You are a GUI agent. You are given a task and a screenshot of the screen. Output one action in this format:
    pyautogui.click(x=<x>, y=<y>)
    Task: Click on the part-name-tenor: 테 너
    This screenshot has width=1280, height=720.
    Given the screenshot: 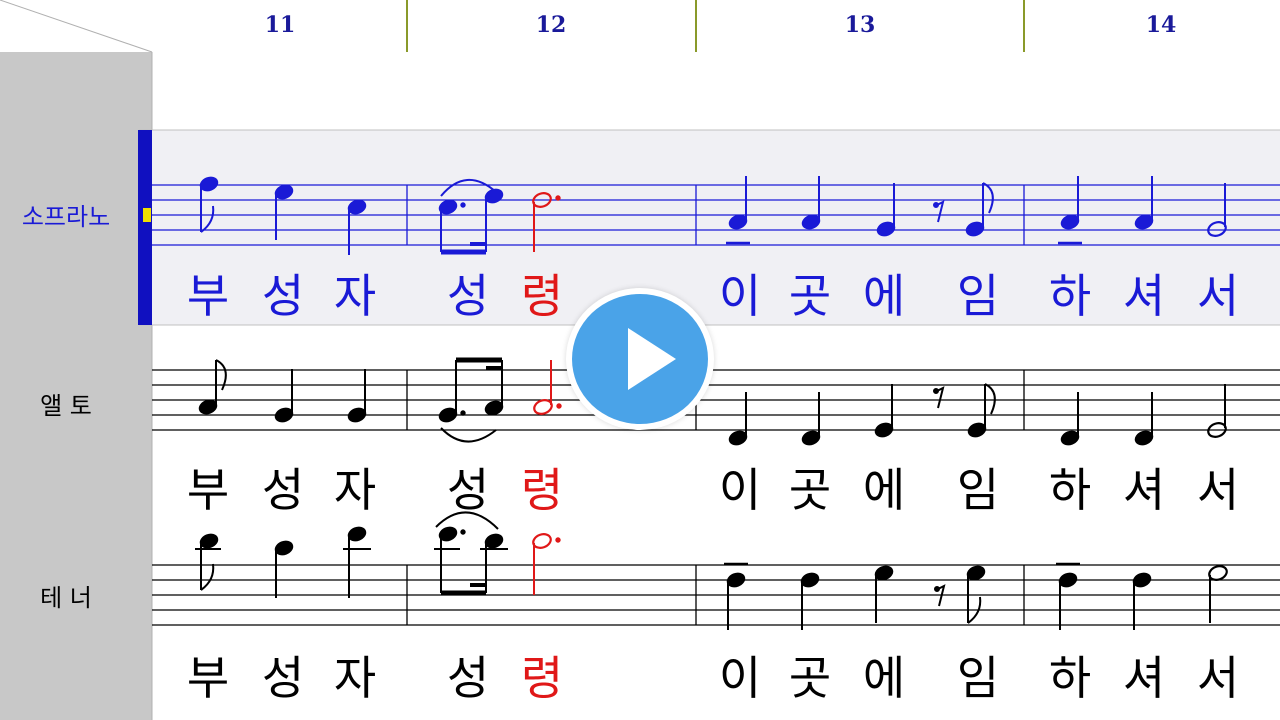 What is the action you would take?
    pyautogui.click(x=66, y=598)
    